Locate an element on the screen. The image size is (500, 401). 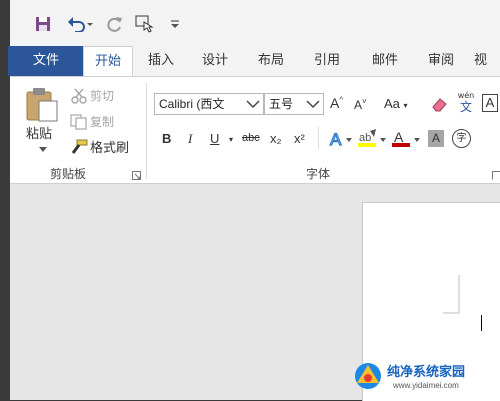
phonetic-guide-button: wén 文 is located at coordinates (466, 102).